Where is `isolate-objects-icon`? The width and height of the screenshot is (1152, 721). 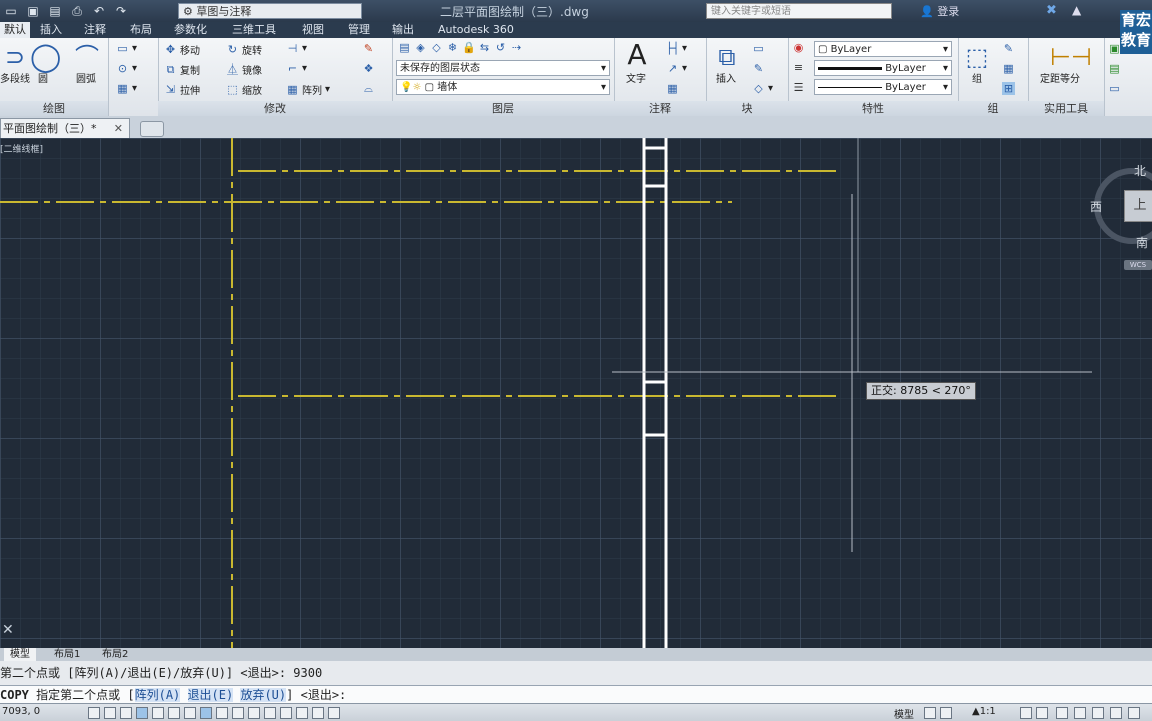
isolate-objects-icon is located at coordinates (1116, 713).